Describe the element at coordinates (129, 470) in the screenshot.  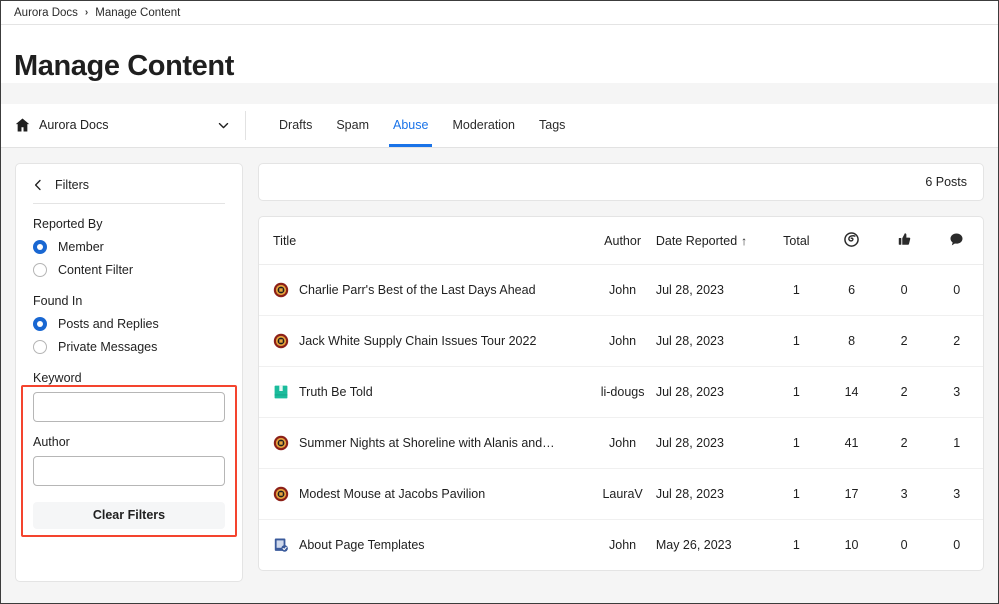
I see `author-input` at that location.